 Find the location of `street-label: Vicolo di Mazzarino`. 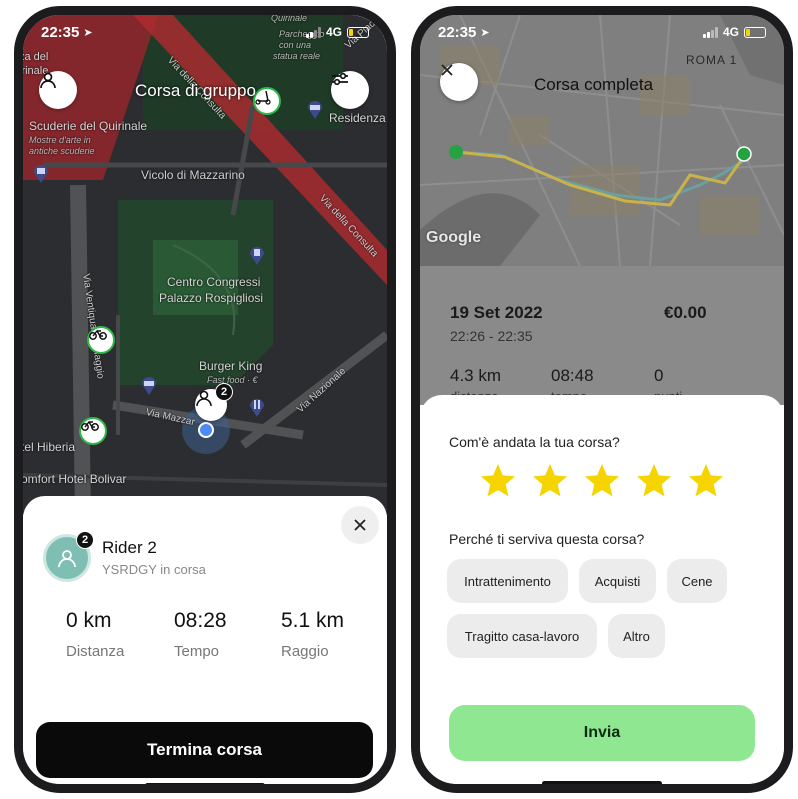

street-label: Vicolo di Mazzarino is located at coordinates (193, 175).